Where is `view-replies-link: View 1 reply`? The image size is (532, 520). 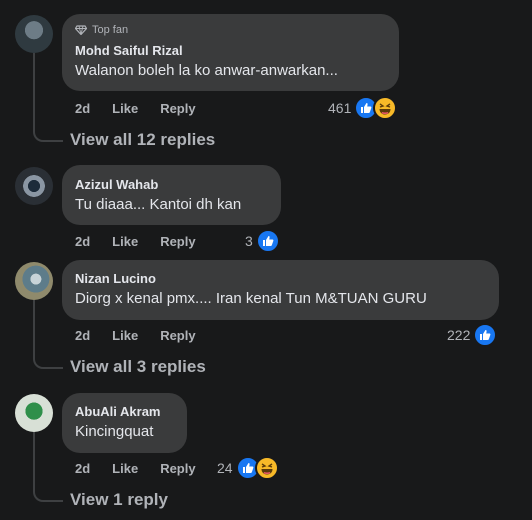 view-replies-link: View 1 reply is located at coordinates (119, 500).